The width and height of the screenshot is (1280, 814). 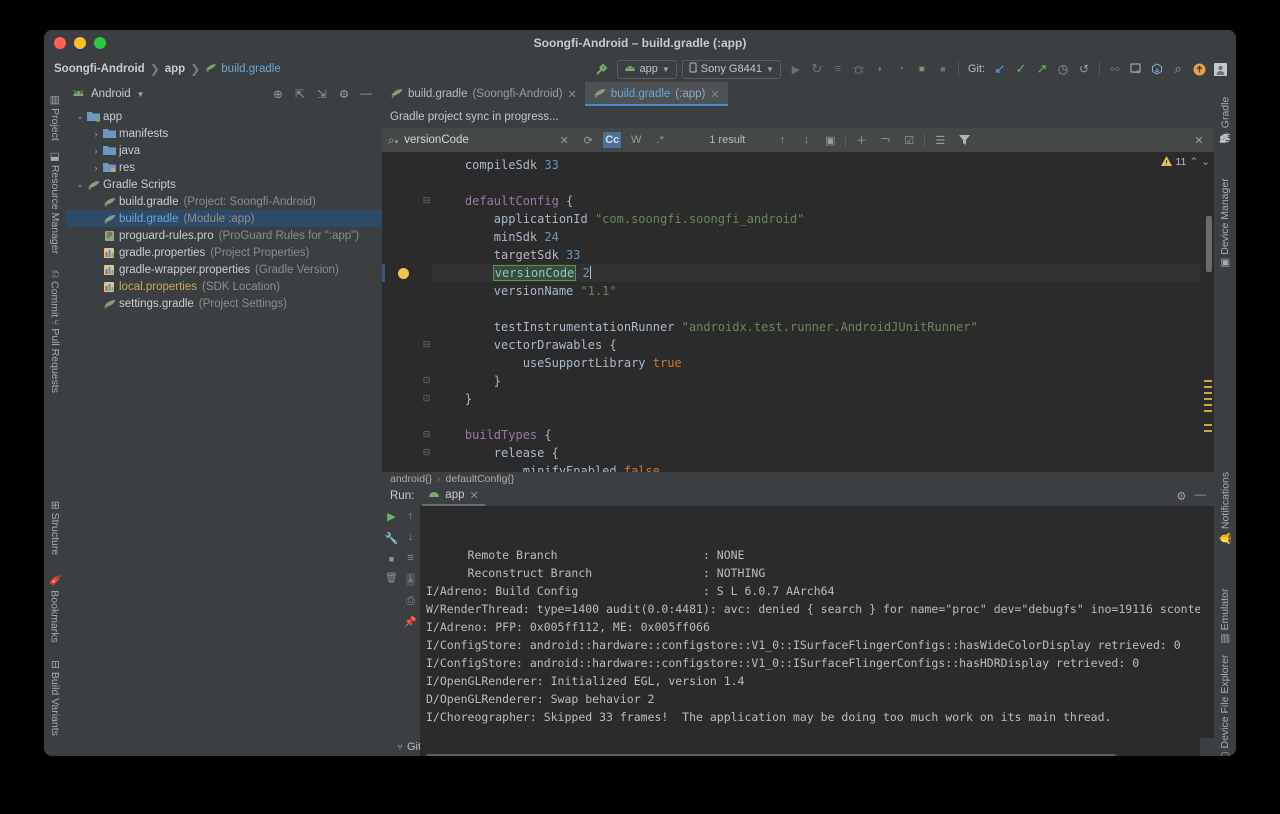 What do you see at coordinates (731, 69) in the screenshot?
I see `device-selector: Sony G8441 ▼` at bounding box center [731, 69].